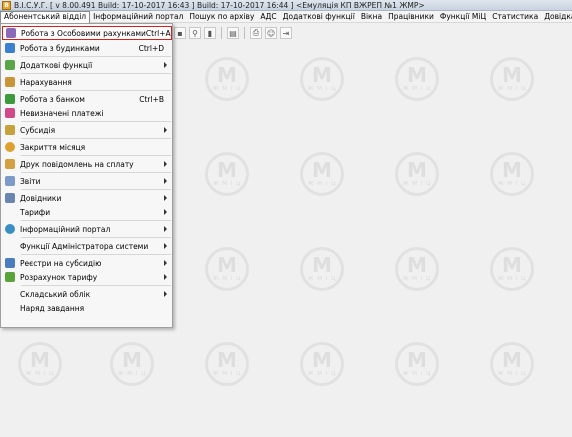  I want to click on menu-item-admin-functions: Функції Адміністратора системи, so click(87, 246).